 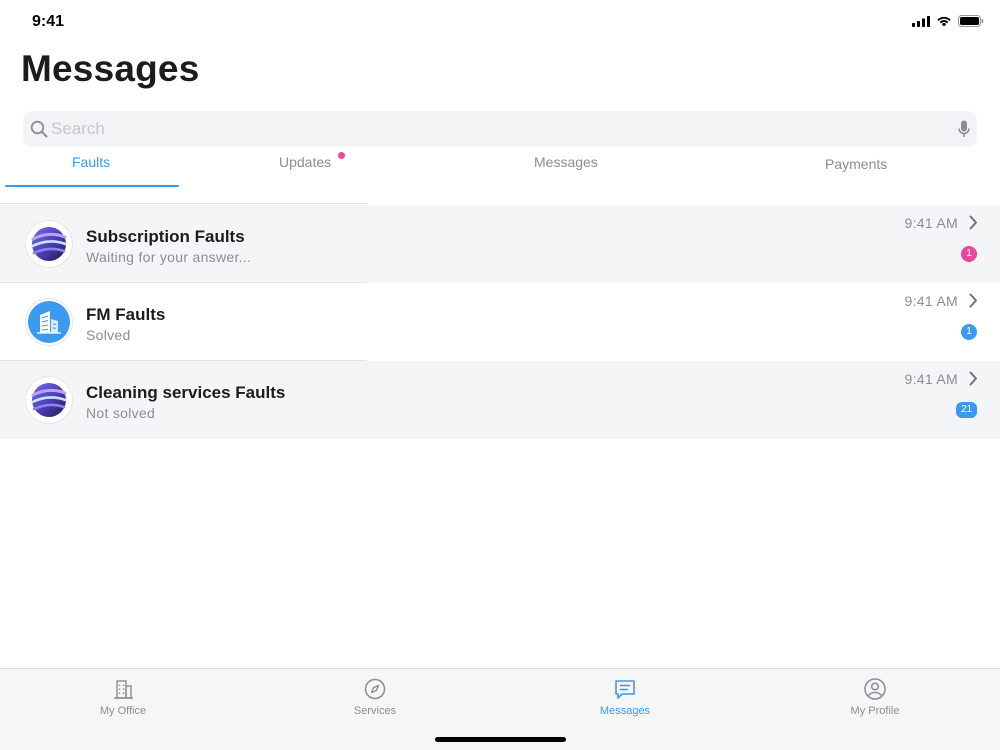 I want to click on home-indicator, so click(x=500, y=739).